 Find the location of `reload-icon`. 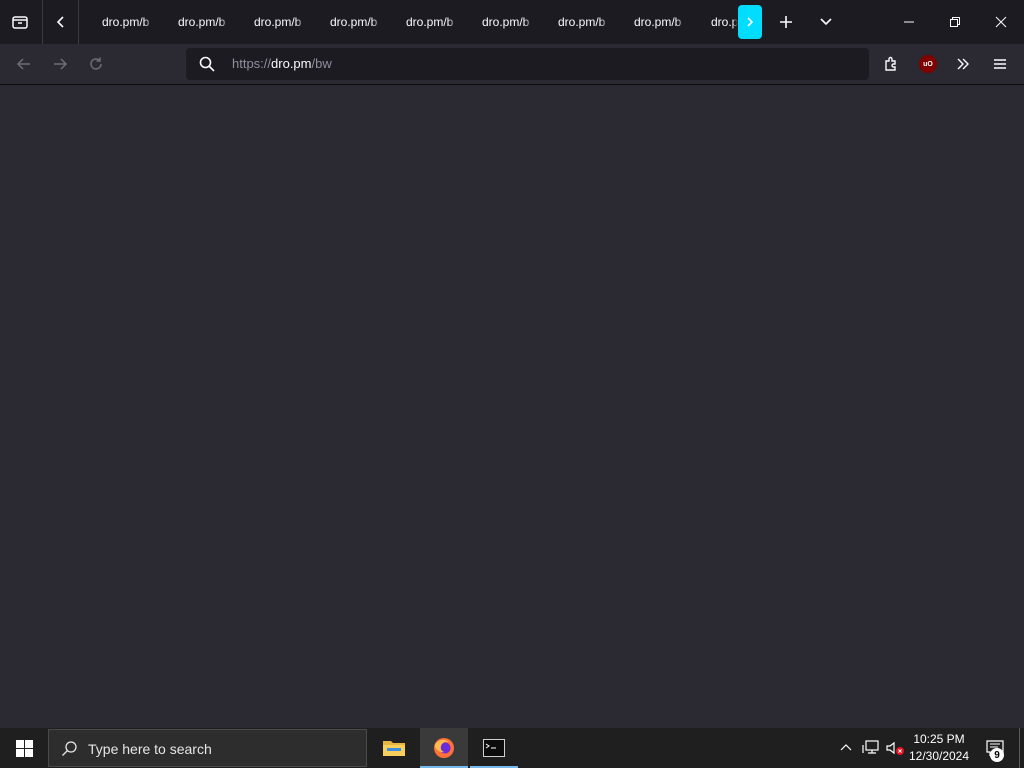

reload-icon is located at coordinates (96, 63).